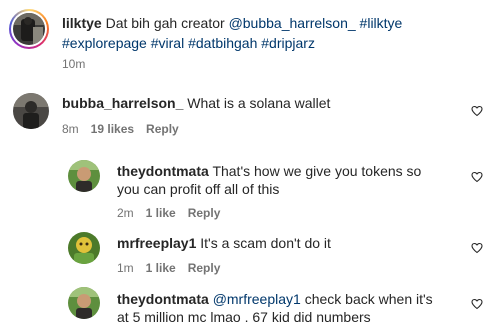  Describe the element at coordinates (74, 64) in the screenshot. I see `caption-timestamp: 10m` at that location.